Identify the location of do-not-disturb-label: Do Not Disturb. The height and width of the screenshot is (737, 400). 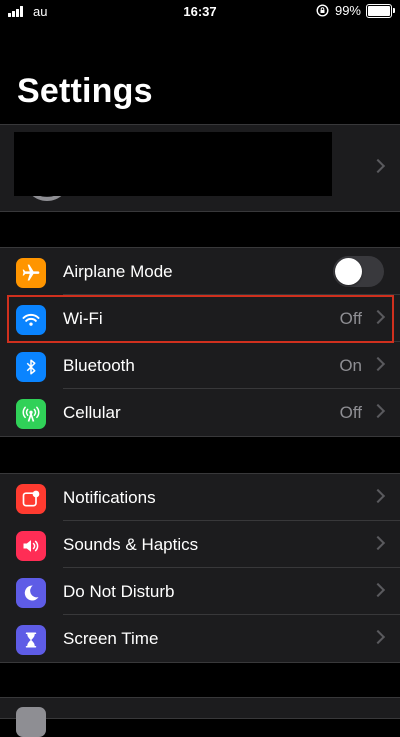
(119, 591).